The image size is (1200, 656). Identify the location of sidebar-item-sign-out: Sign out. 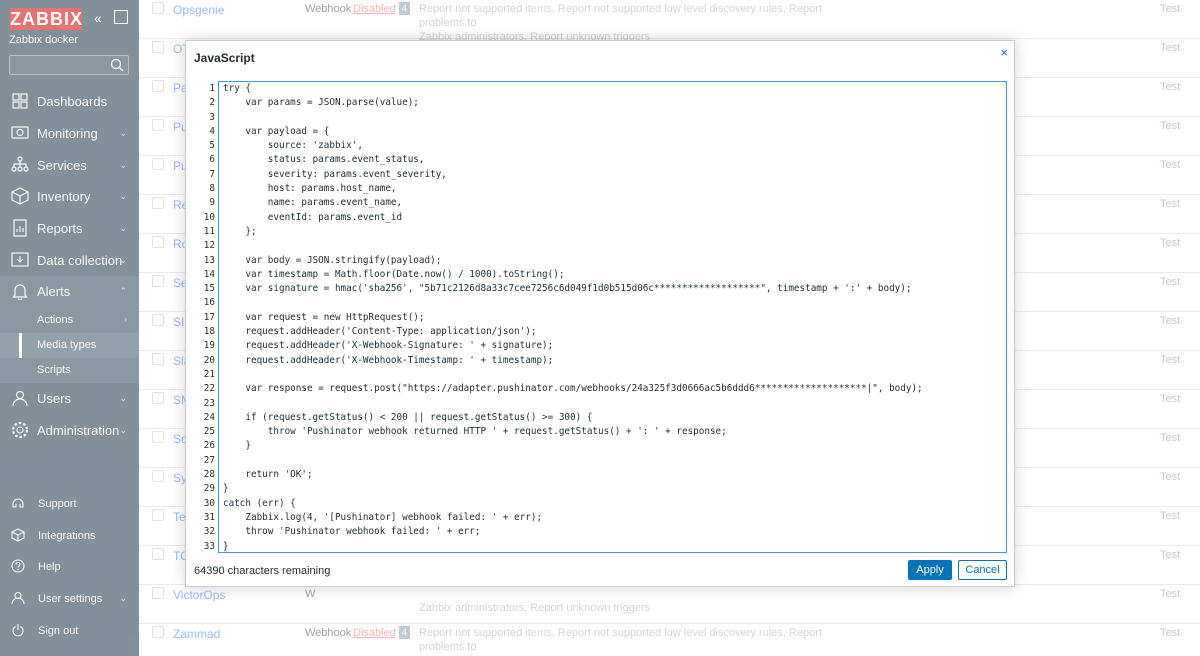
(69, 631).